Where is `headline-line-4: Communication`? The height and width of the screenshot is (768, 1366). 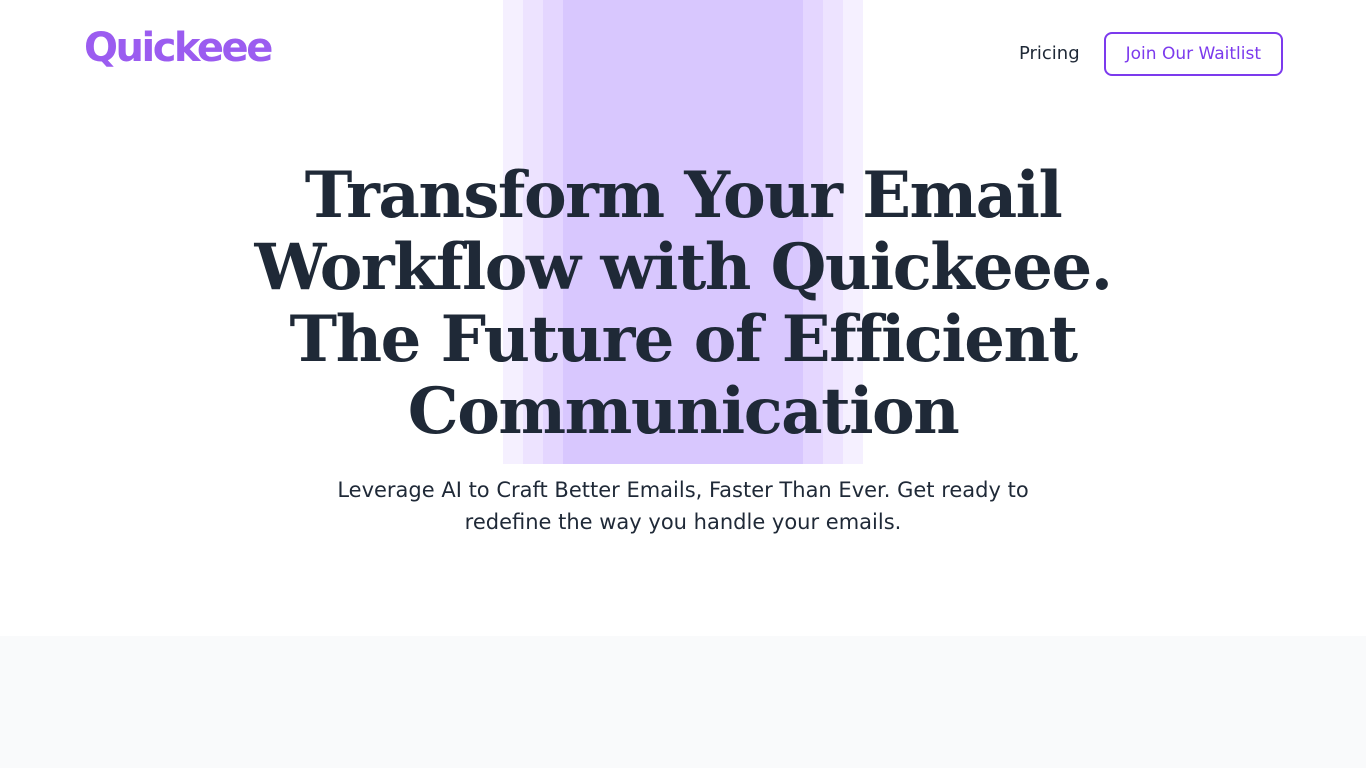 headline-line-4: Communication is located at coordinates (683, 411).